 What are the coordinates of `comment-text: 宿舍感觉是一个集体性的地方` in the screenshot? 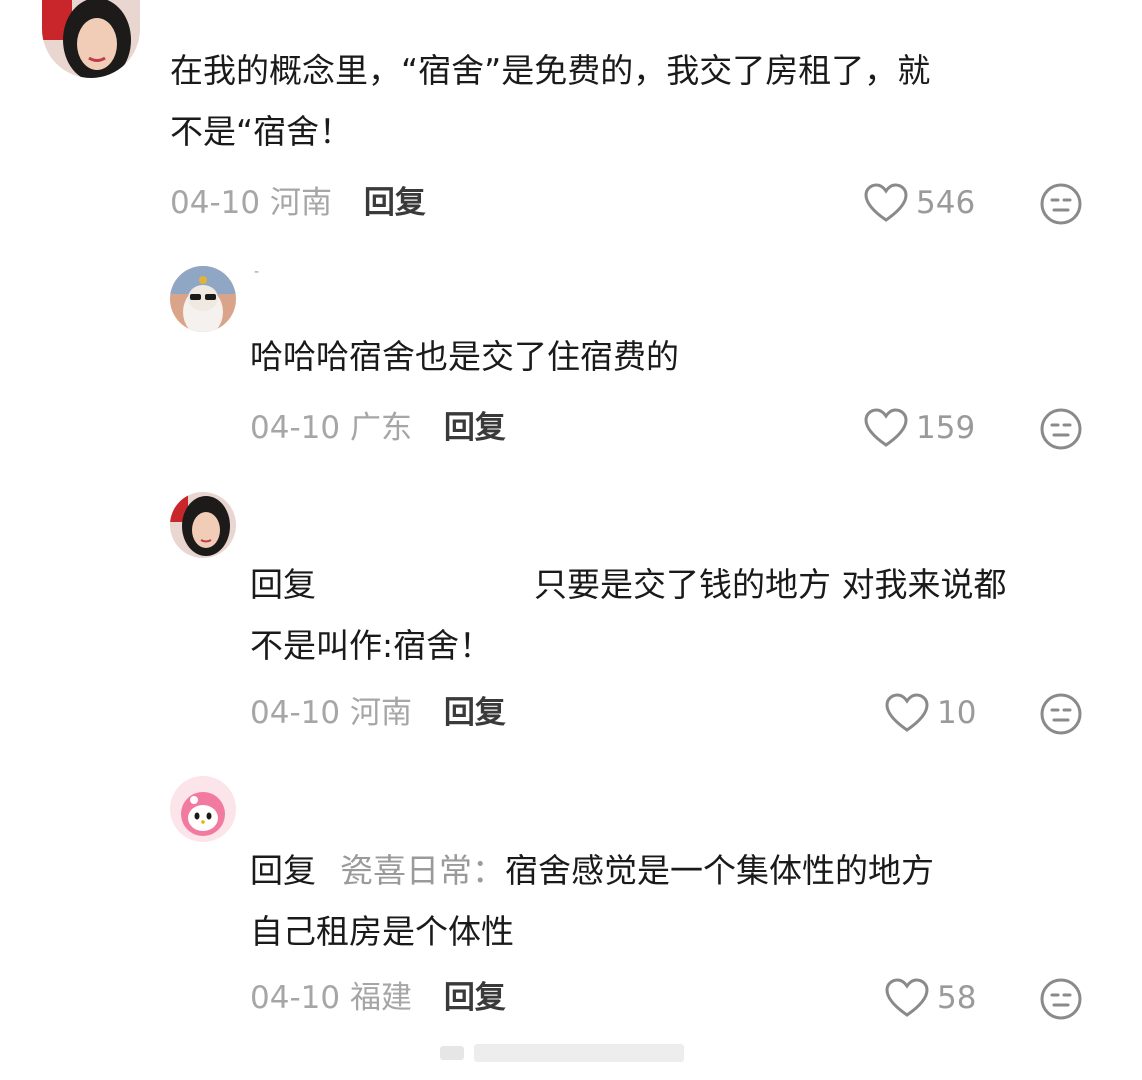 It's located at (719, 870).